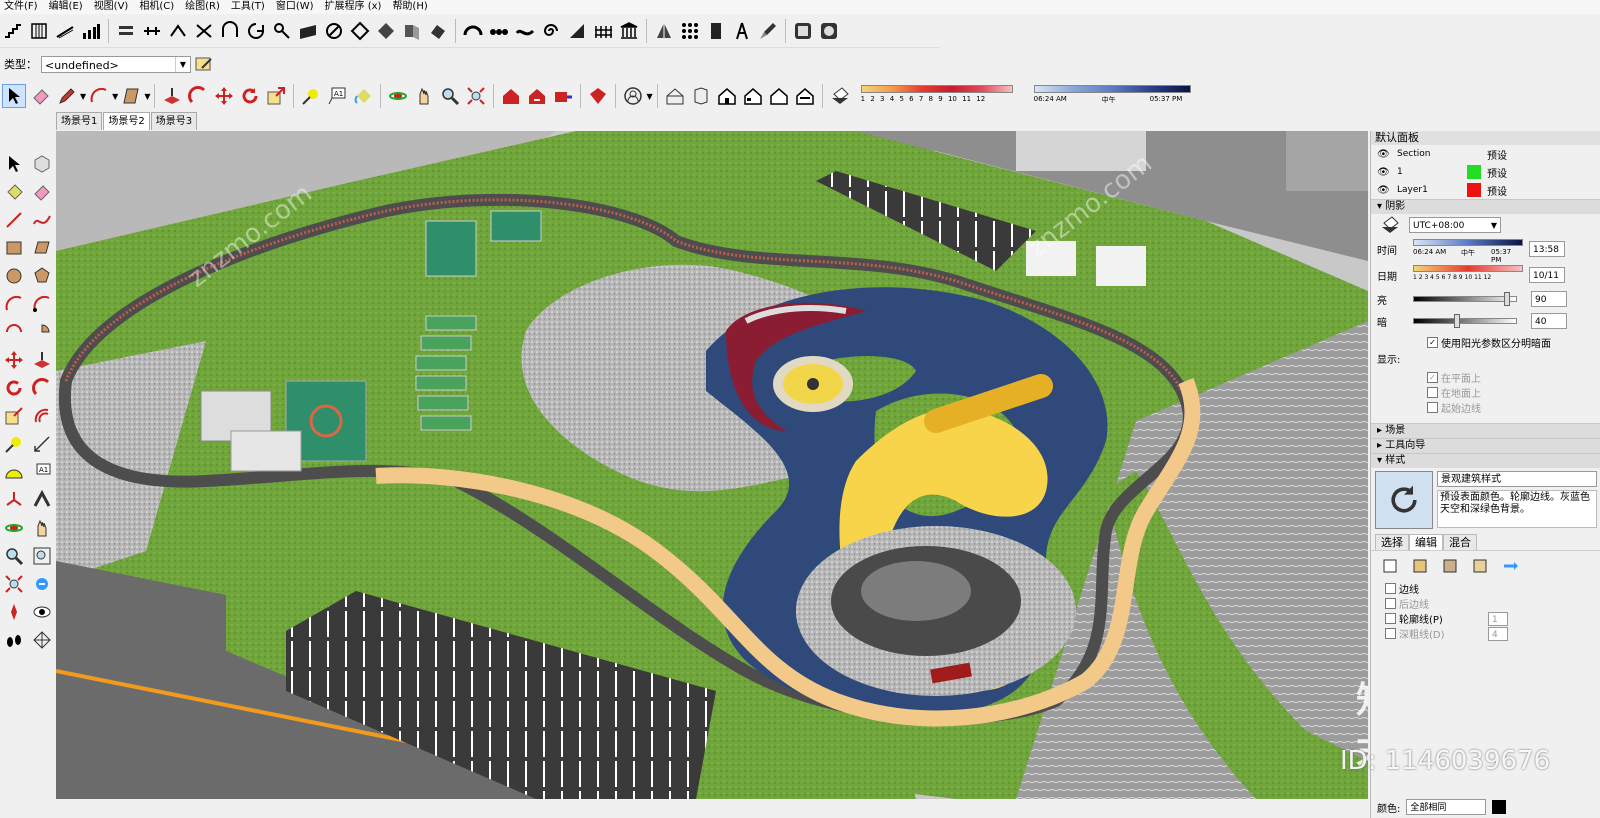 The height and width of the screenshot is (818, 1600). What do you see at coordinates (42, 640) in the screenshot?
I see `section-plane-icon` at bounding box center [42, 640].